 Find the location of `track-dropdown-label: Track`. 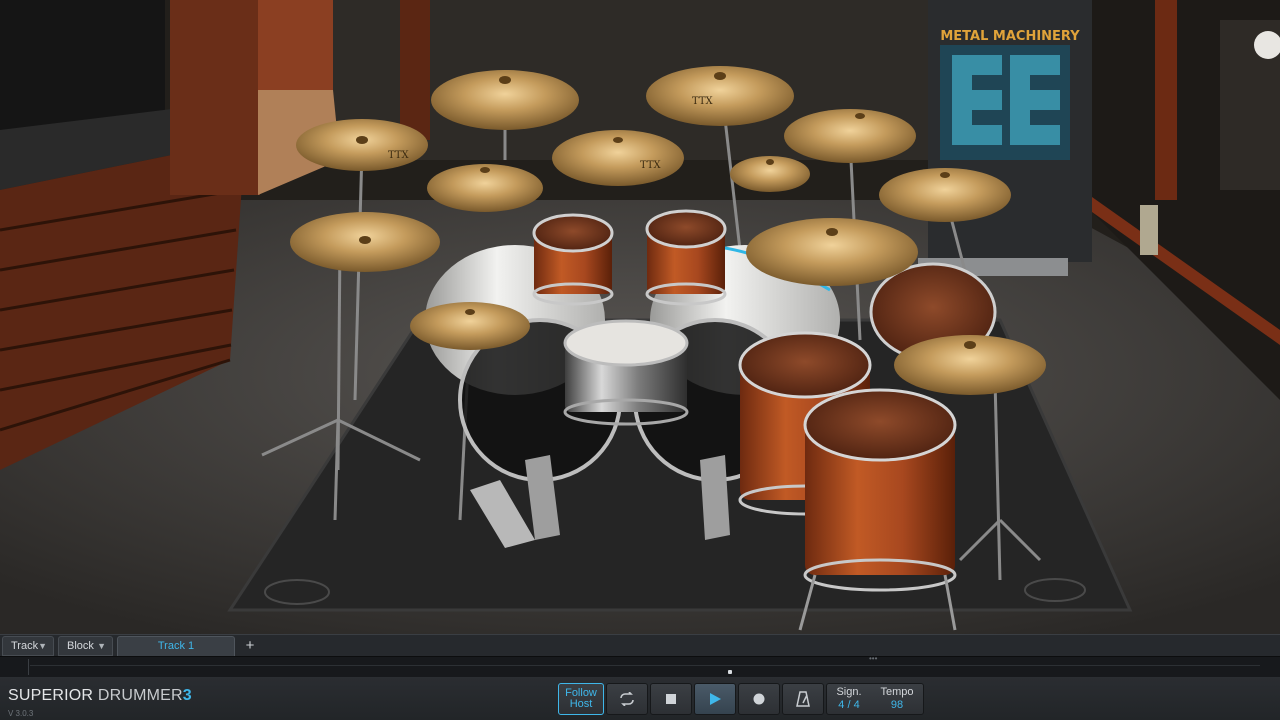

track-dropdown-label: Track is located at coordinates (25, 646).